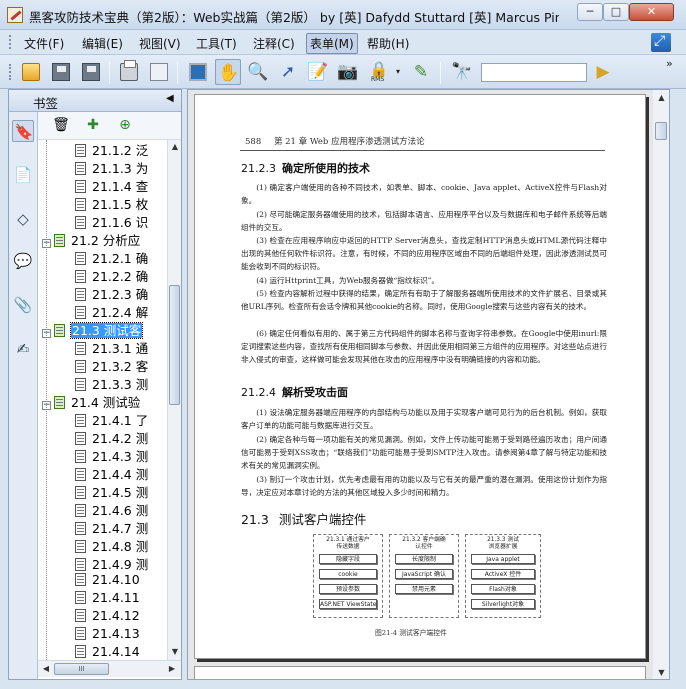 Image resolution: width=686 pixels, height=689 pixels. What do you see at coordinates (274, 43) in the screenshot?
I see `menu-comment: 注释(C)` at bounding box center [274, 43].